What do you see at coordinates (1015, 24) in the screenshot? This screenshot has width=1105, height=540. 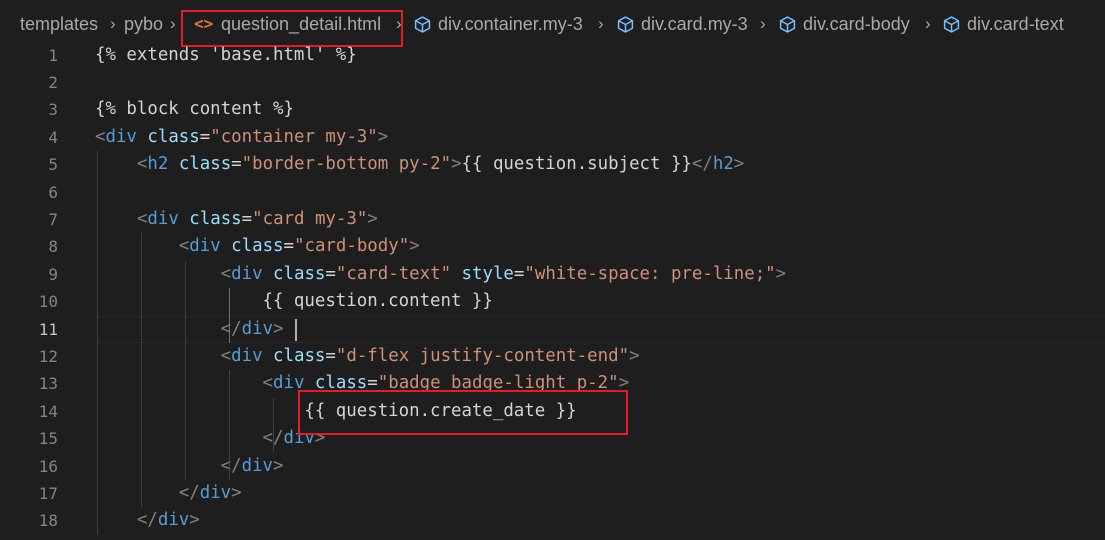 I see `breadcrumb-item-card-text: div.card-text` at bounding box center [1015, 24].